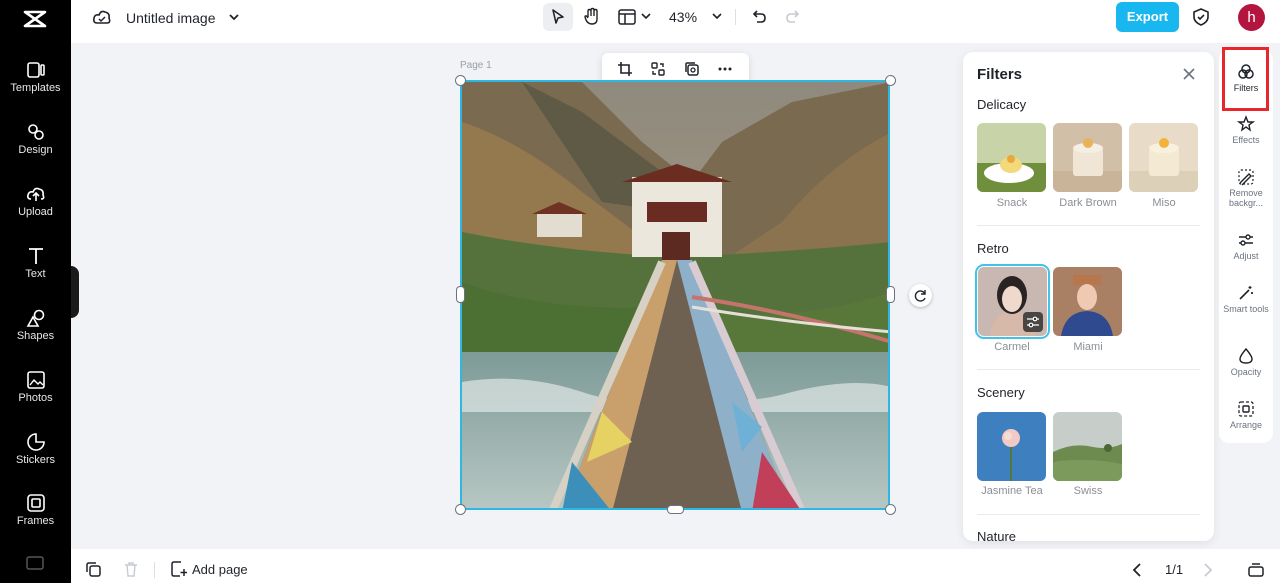 This screenshot has width=1280, height=583. I want to click on swiss-thumbnail, so click(1087, 446).